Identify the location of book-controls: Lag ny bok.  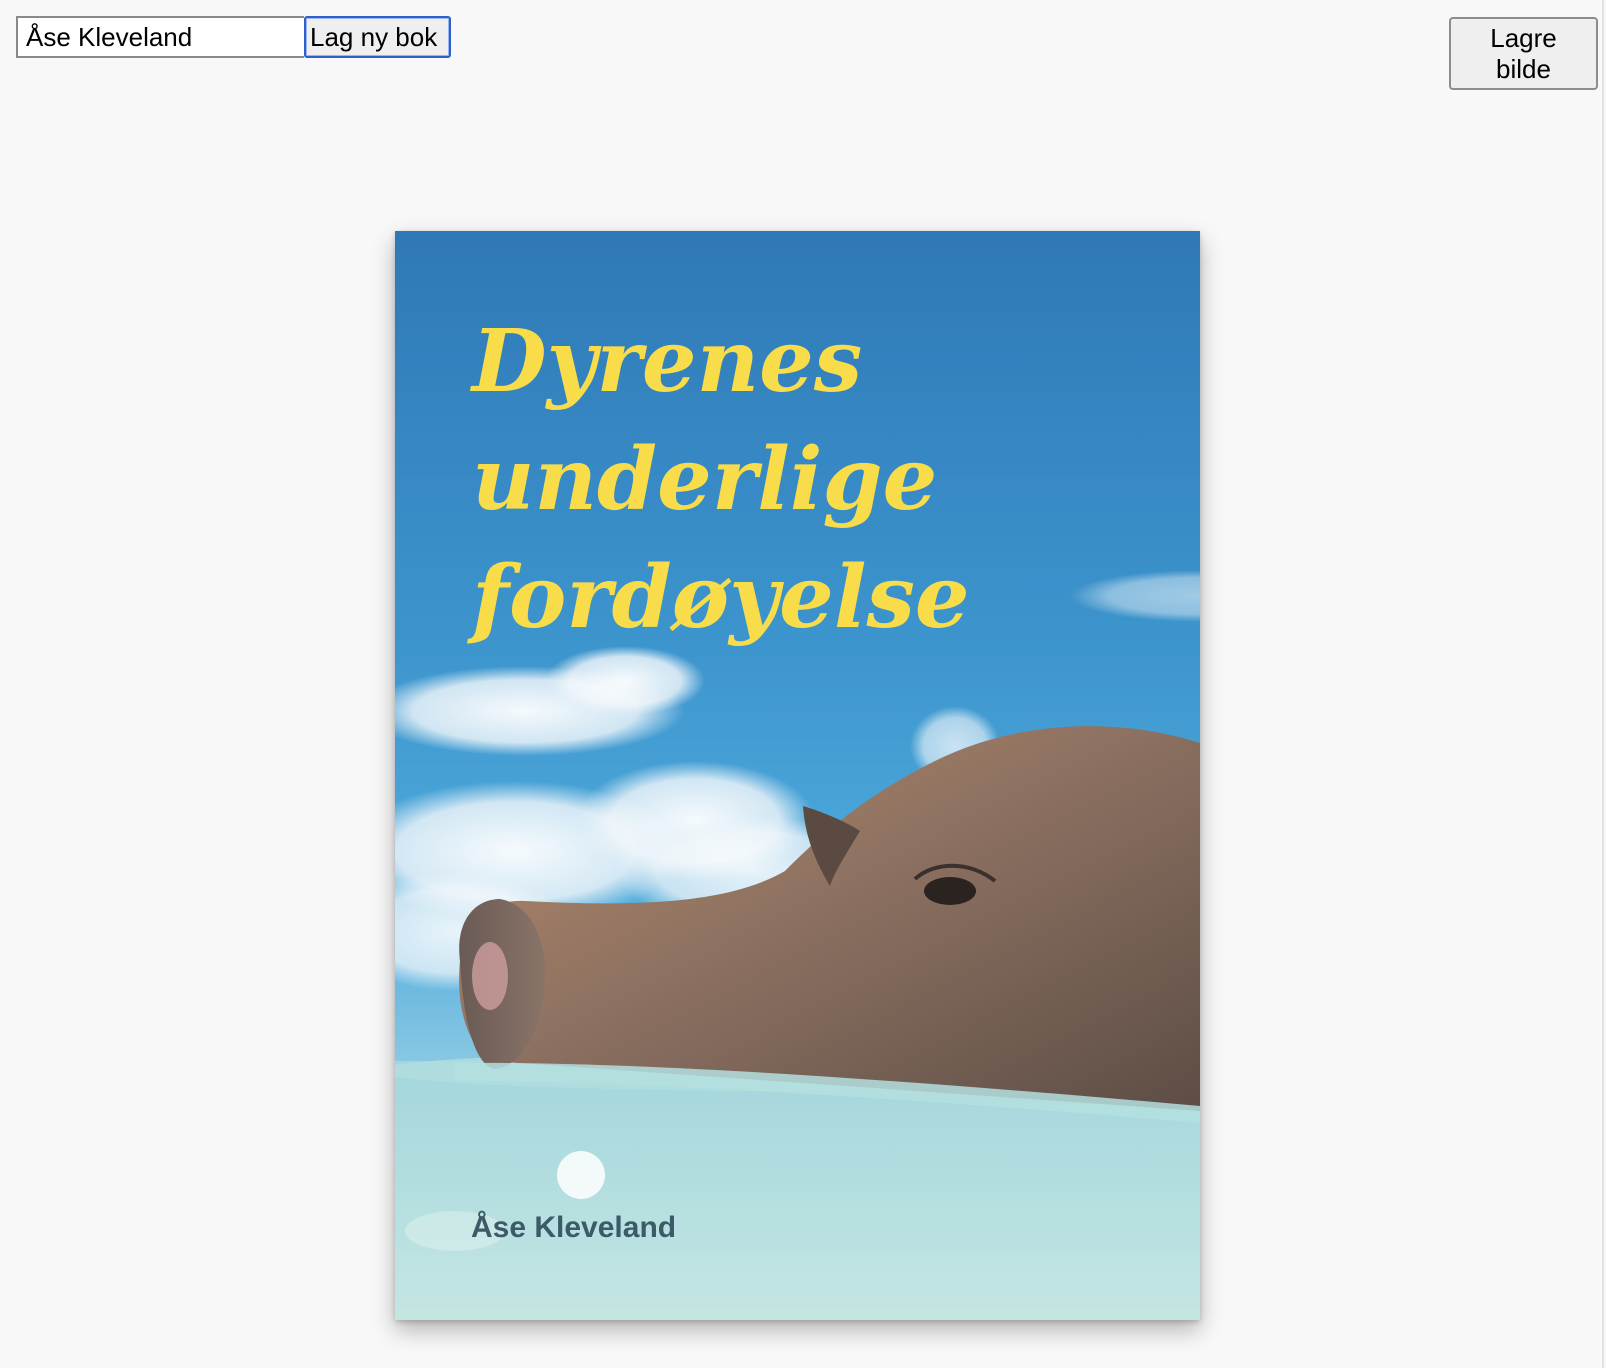
(234, 37).